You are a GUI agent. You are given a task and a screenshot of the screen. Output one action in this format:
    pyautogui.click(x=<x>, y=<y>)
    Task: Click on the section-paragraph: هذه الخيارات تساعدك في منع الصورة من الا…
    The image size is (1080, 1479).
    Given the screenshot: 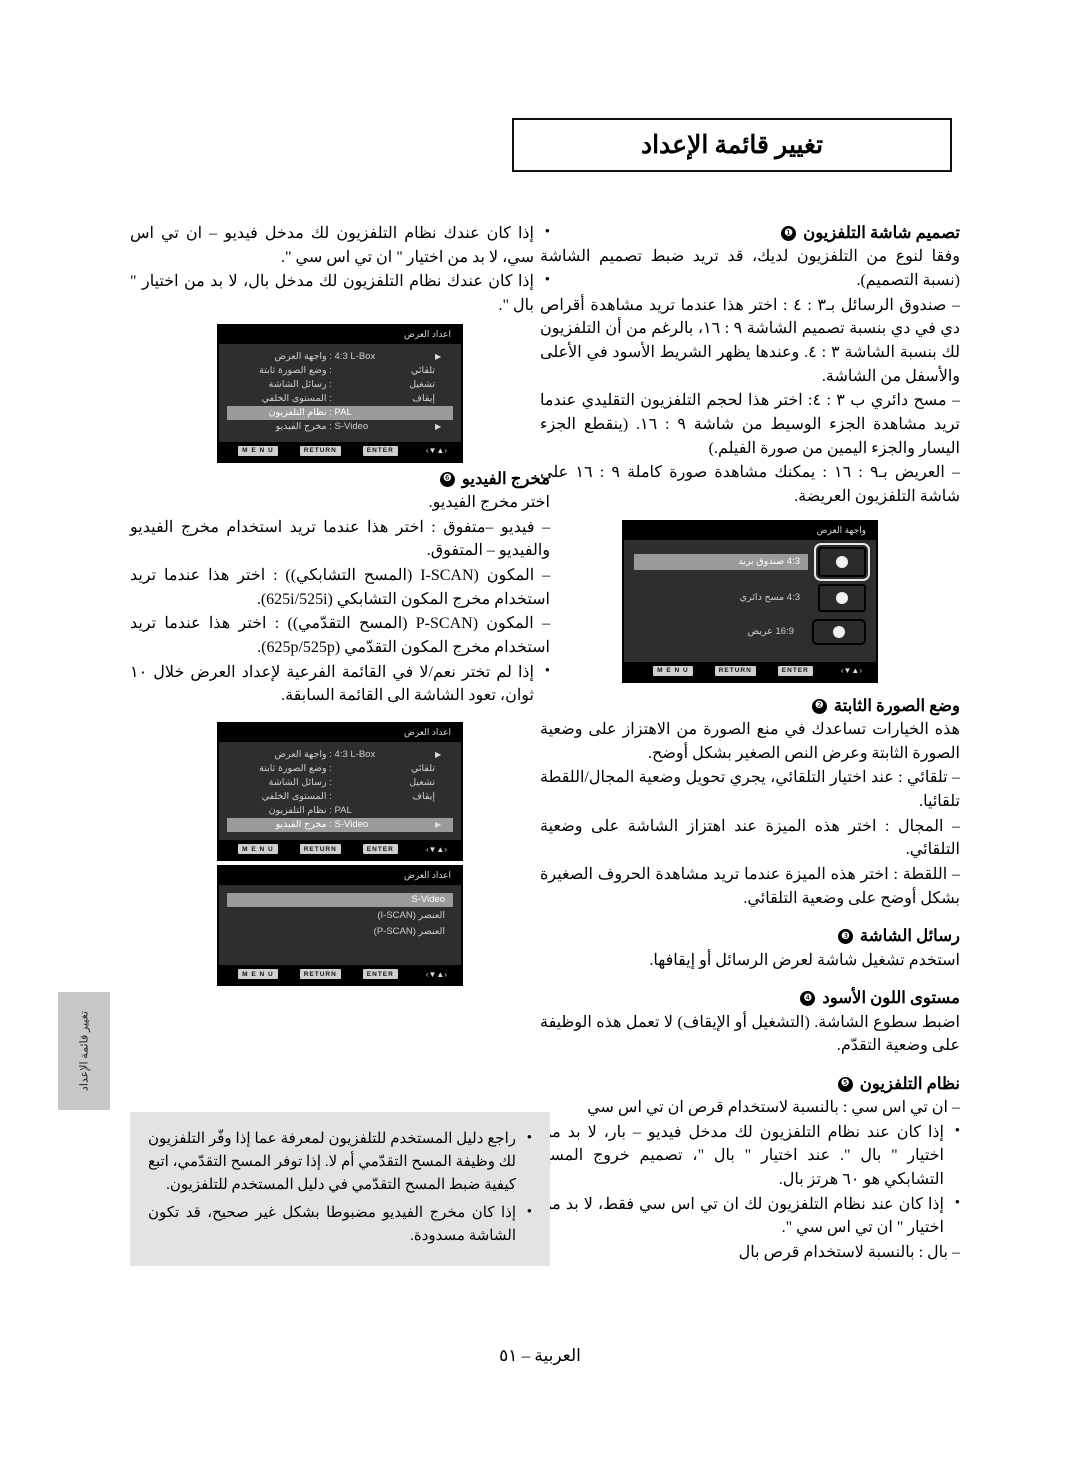 What is the action you would take?
    pyautogui.click(x=750, y=741)
    